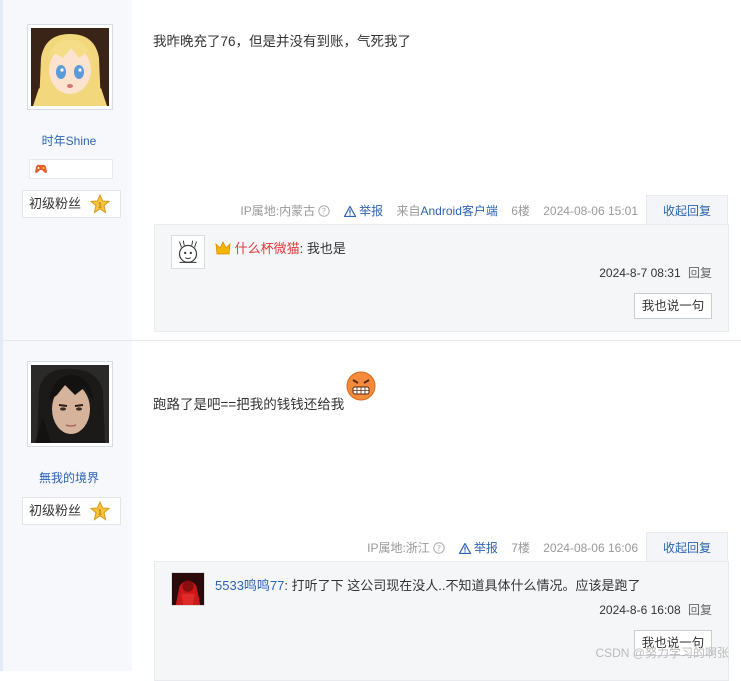 This screenshot has height=681, width=741. I want to click on tieba-badge, so click(71, 169).